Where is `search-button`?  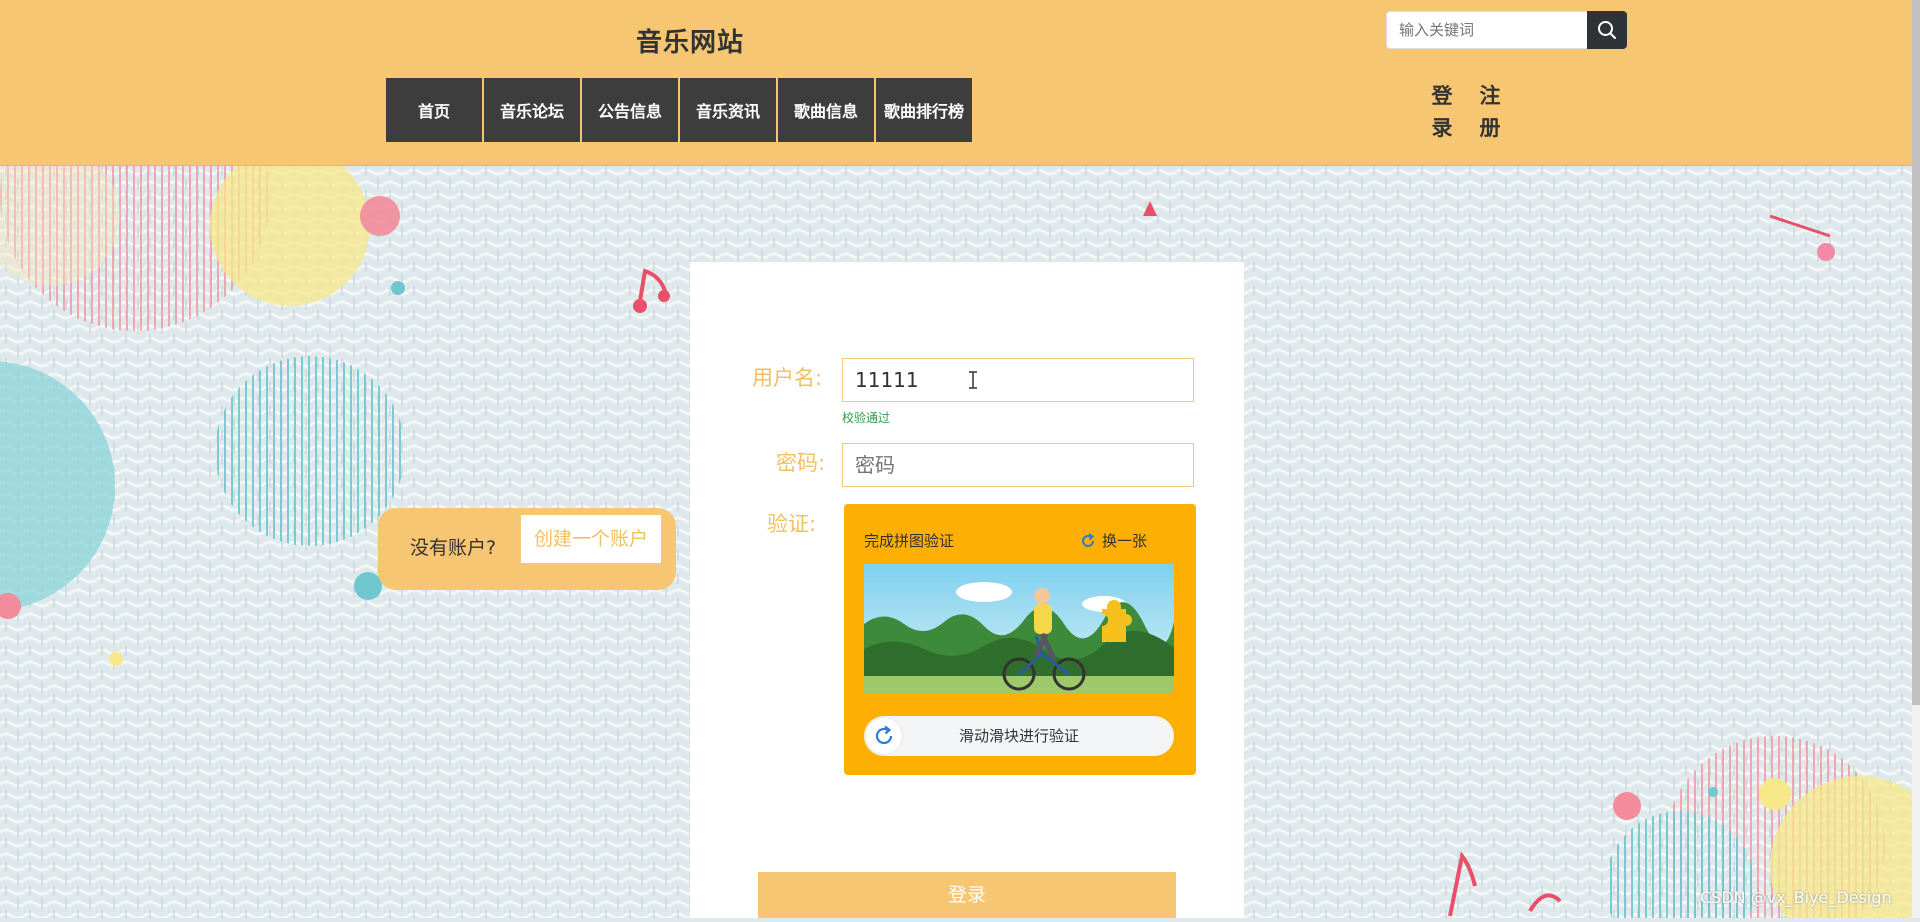
search-button is located at coordinates (1607, 30).